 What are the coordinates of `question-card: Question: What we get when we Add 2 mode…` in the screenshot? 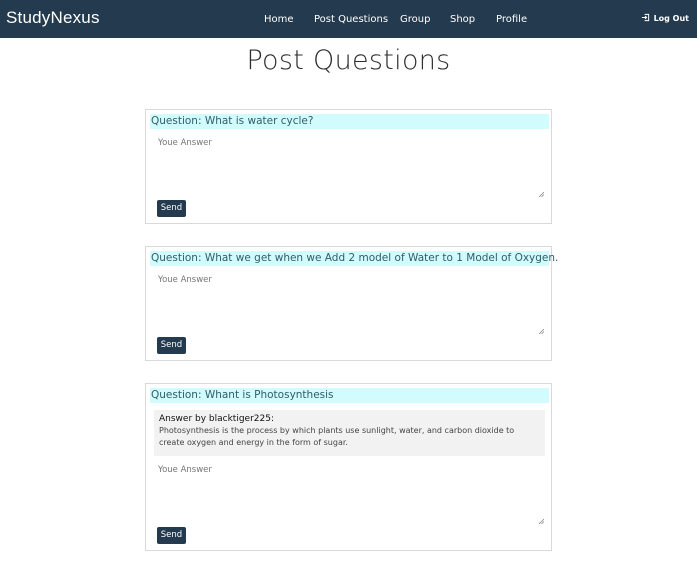 It's located at (352, 303).